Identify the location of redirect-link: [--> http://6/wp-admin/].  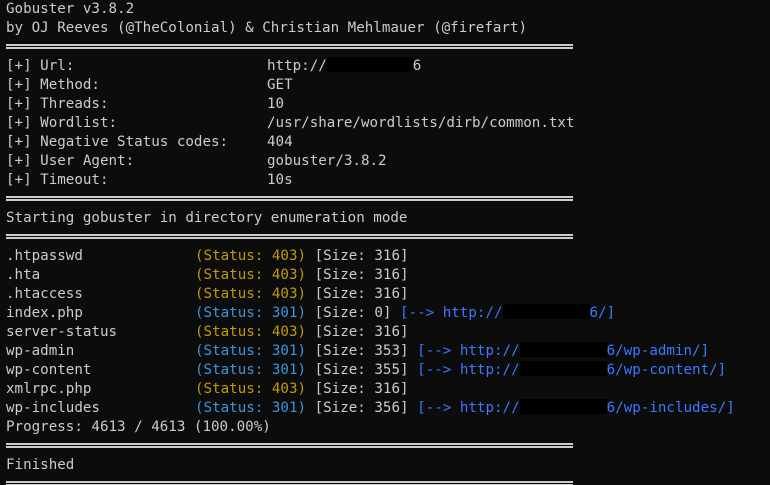
(563, 350).